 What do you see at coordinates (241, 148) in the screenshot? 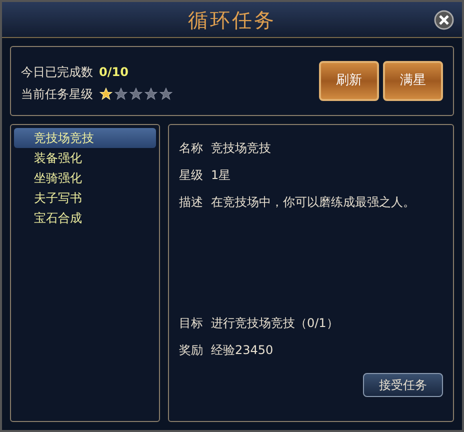
I see `field-value: 竞技场竞技` at bounding box center [241, 148].